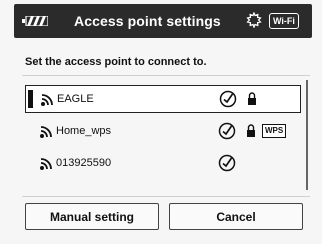 The width and height of the screenshot is (322, 244). What do you see at coordinates (116, 62) in the screenshot?
I see `prompt-text: Set the access point to connect to.` at bounding box center [116, 62].